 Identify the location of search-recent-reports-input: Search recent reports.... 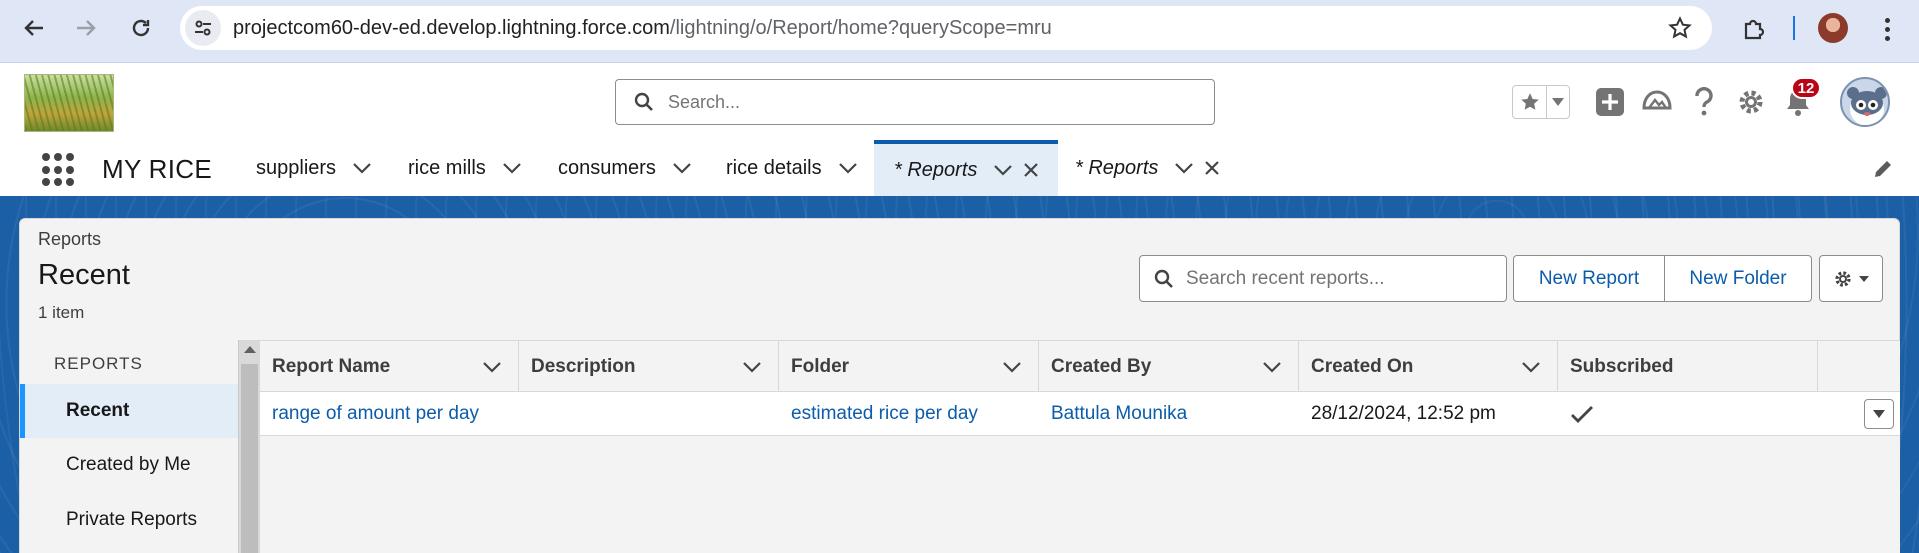
(1323, 278).